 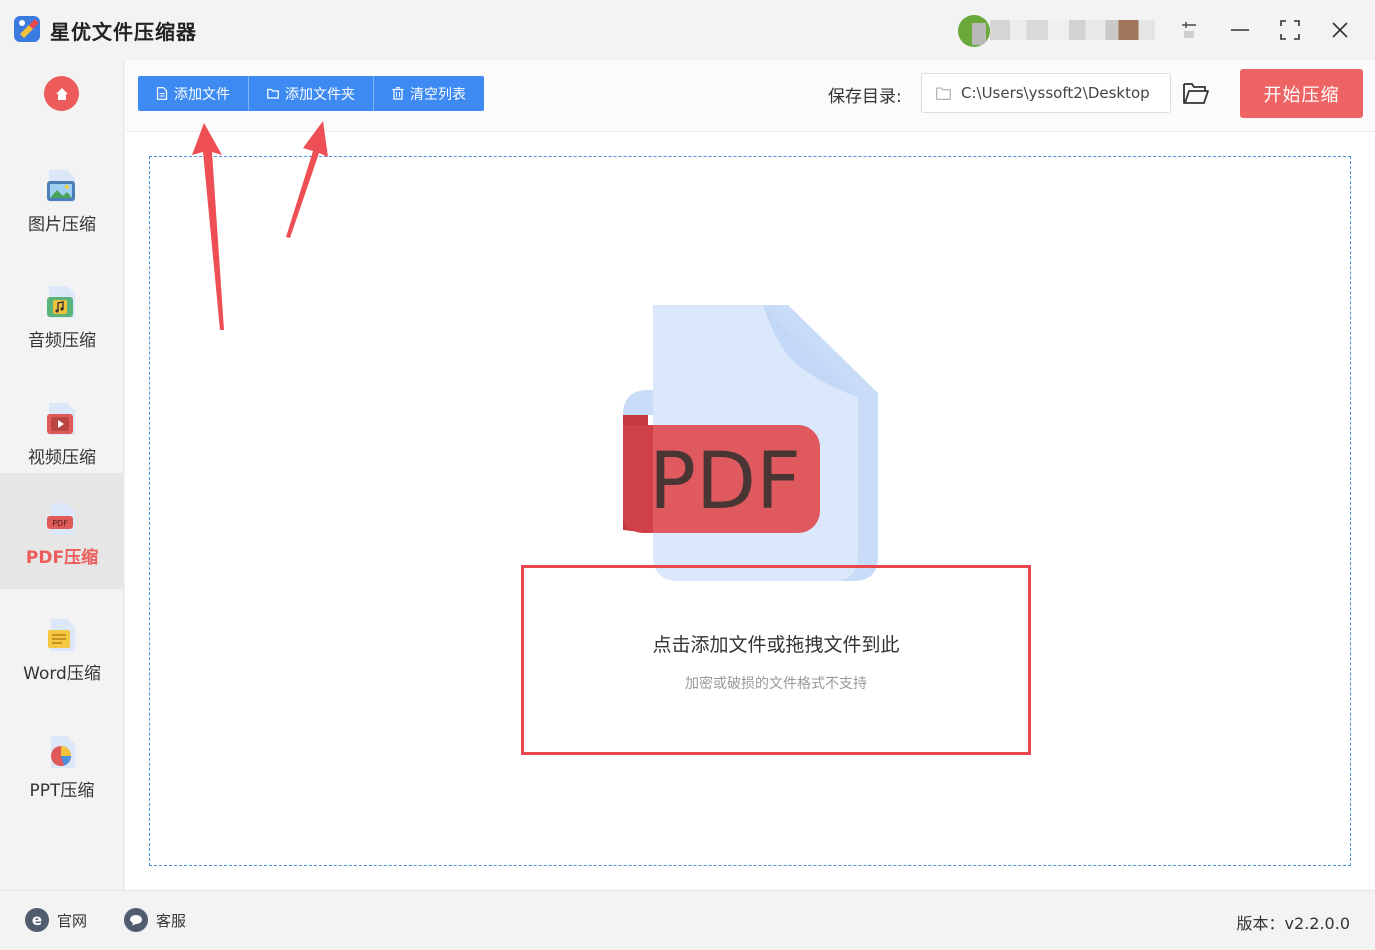 I want to click on sidebar-item-label: 视频压缩, so click(x=62, y=458).